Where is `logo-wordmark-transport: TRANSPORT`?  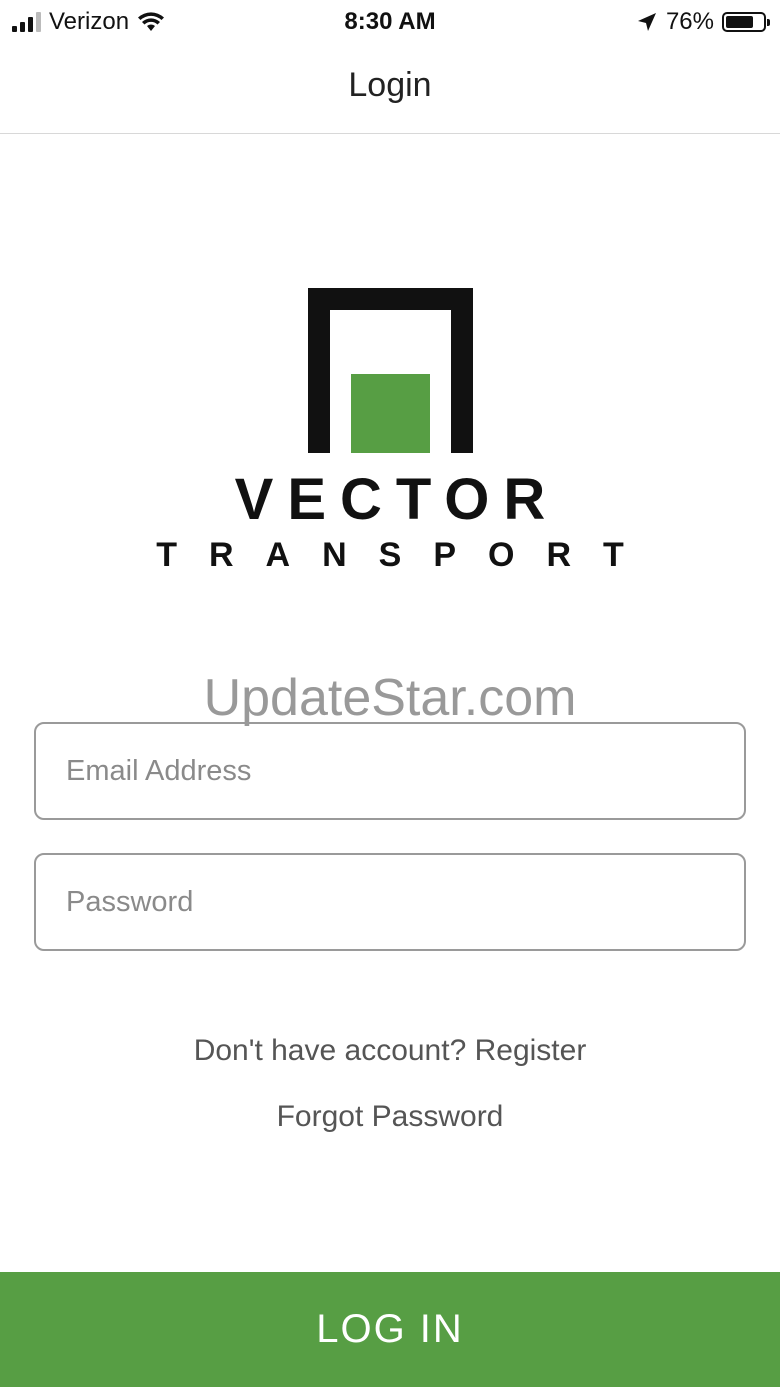 logo-wordmark-transport: TRANSPORT is located at coordinates (406, 555).